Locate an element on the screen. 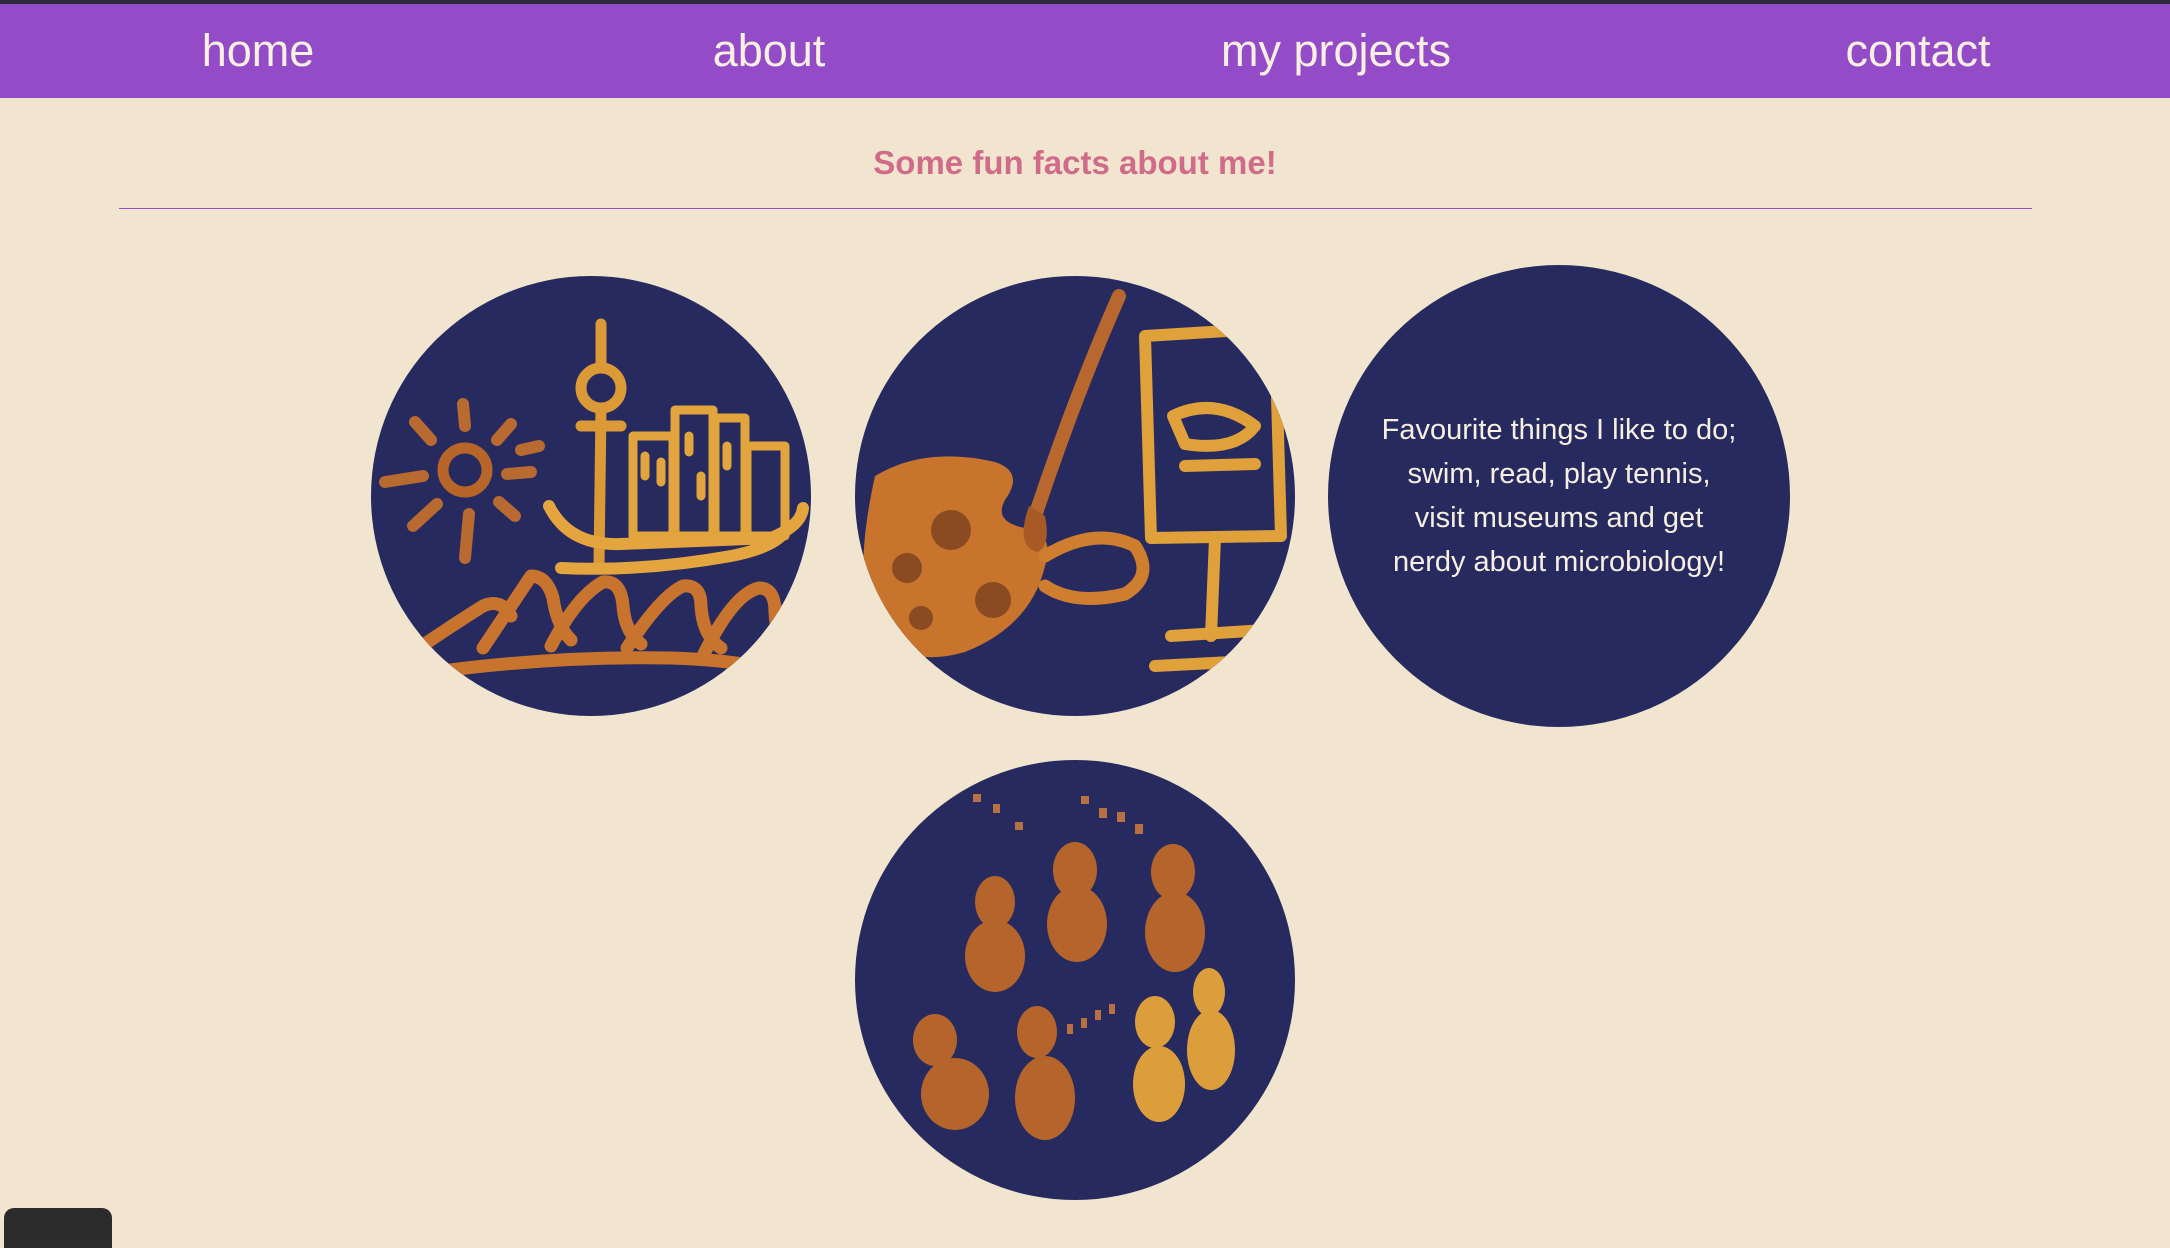 This screenshot has width=2170, height=1248. city-skyline-icon is located at coordinates (594, 499).